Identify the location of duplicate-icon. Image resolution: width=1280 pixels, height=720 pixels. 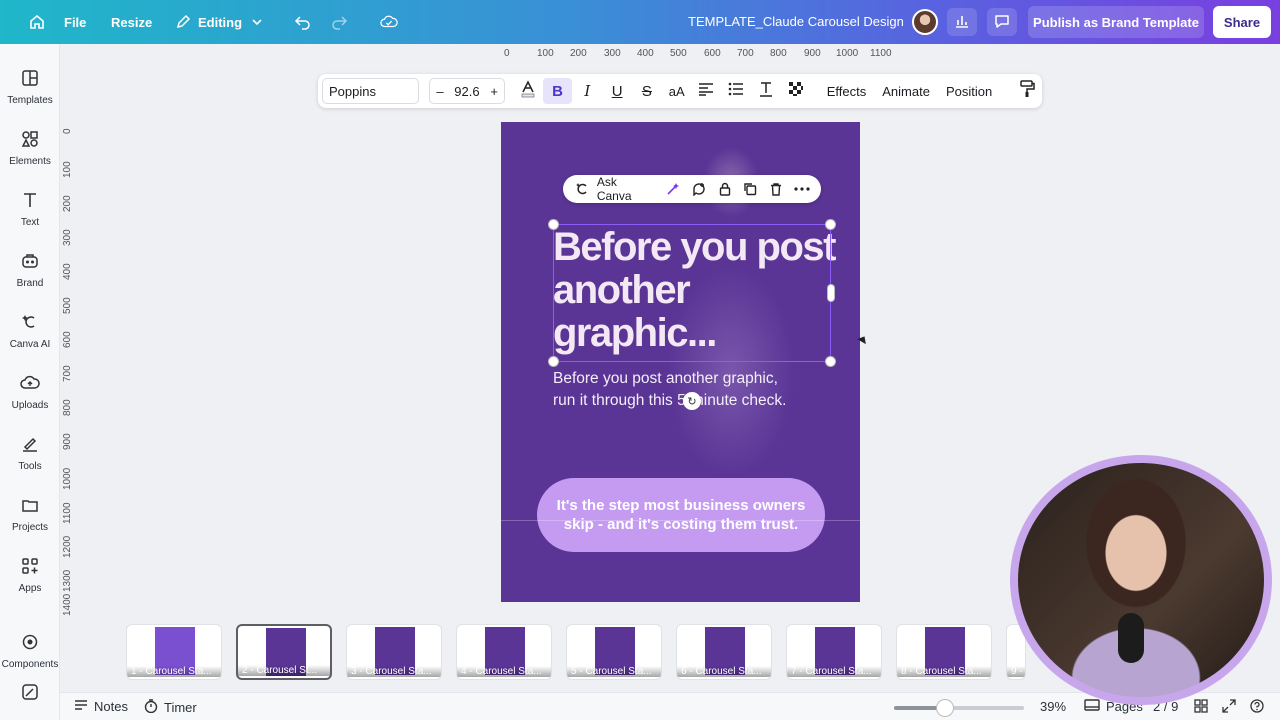
(750, 189).